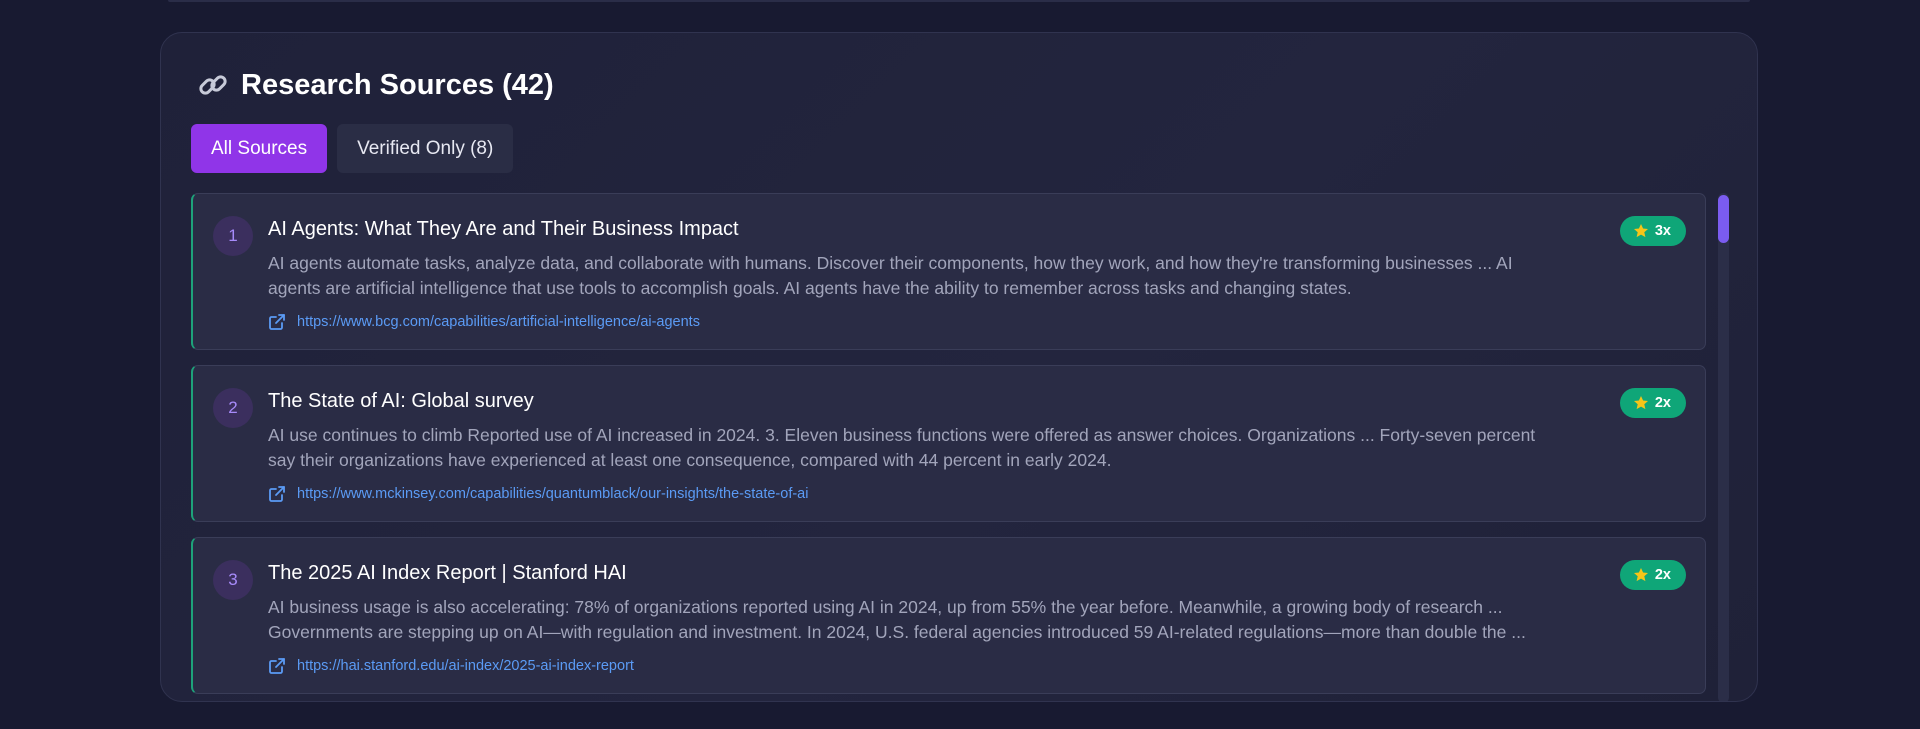  I want to click on panel-title-text: Research Sources (42), so click(397, 84).